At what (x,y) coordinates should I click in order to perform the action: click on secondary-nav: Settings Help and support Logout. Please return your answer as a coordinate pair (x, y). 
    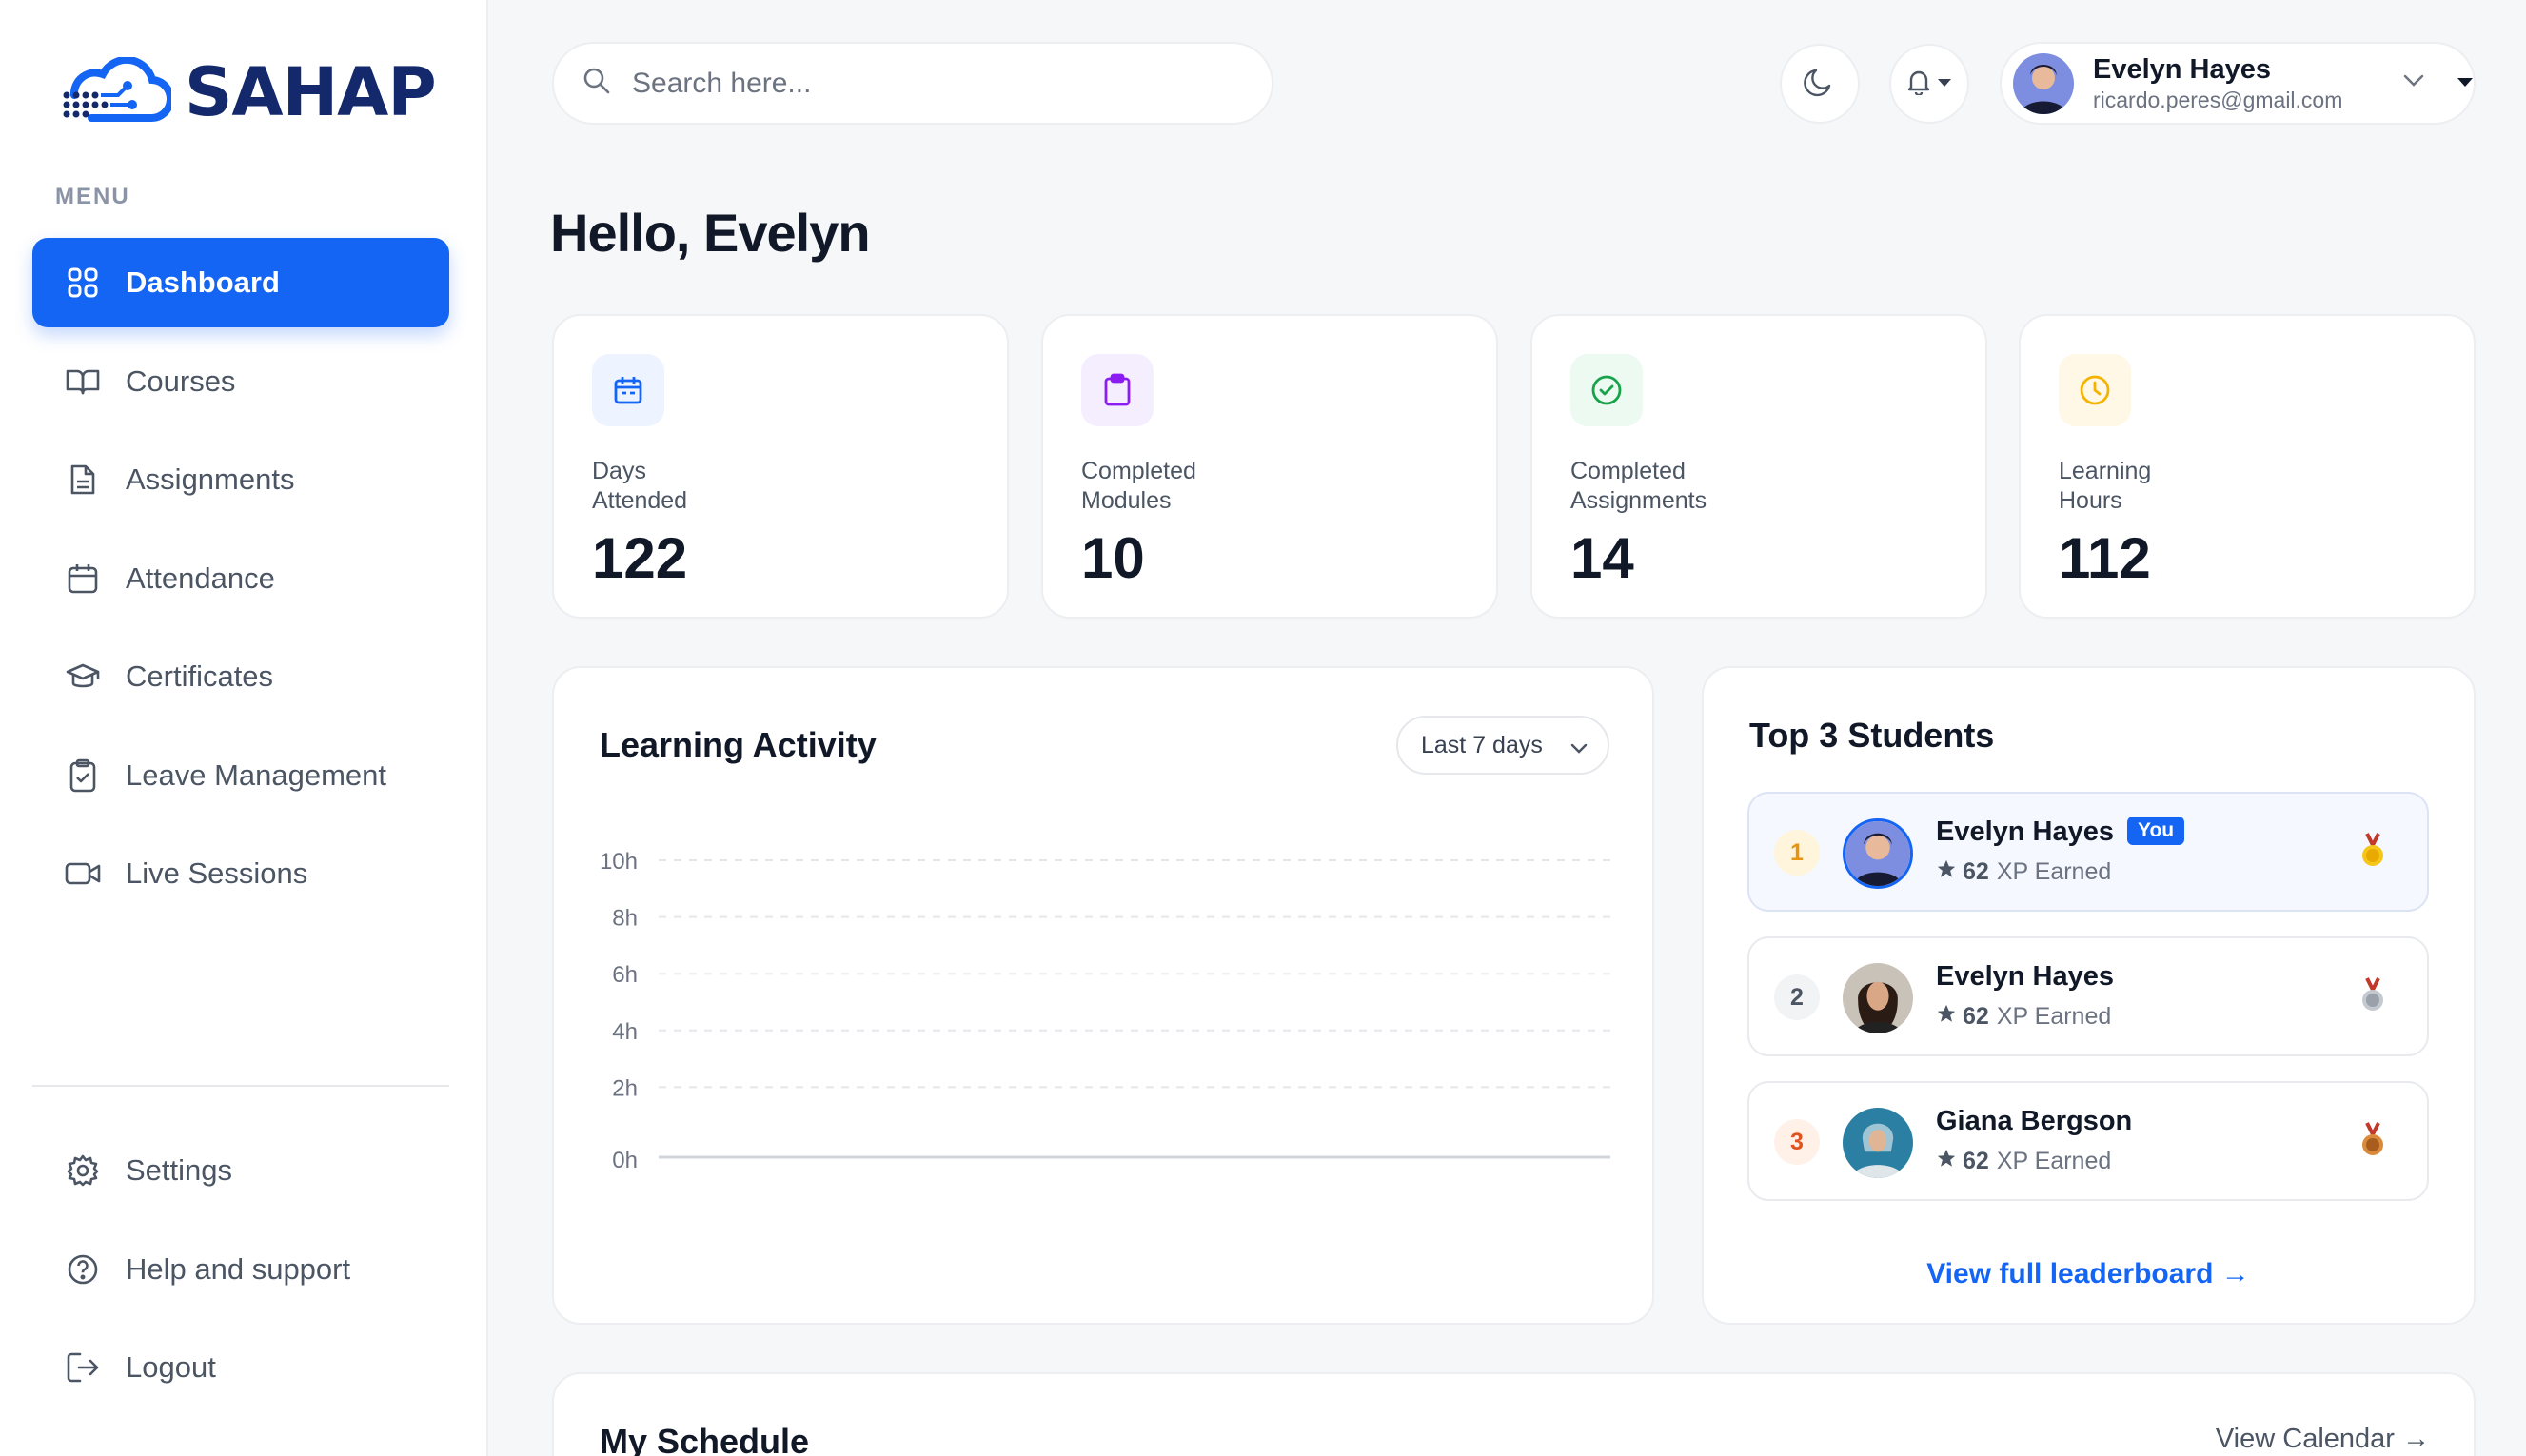
    Looking at the image, I should click on (241, 1274).